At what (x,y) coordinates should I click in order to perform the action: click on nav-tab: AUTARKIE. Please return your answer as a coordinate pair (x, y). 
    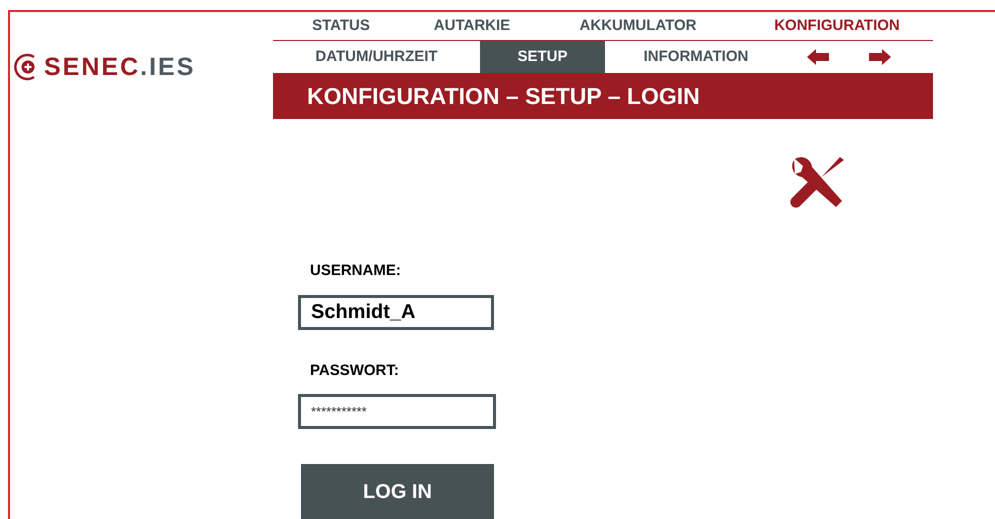
    Looking at the image, I should click on (472, 26).